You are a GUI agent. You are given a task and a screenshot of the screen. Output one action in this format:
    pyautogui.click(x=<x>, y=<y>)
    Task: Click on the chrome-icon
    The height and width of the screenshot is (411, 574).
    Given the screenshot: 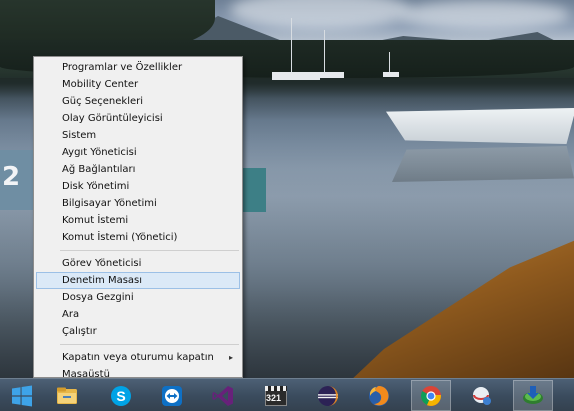 What is the action you would take?
    pyautogui.click(x=430, y=395)
    